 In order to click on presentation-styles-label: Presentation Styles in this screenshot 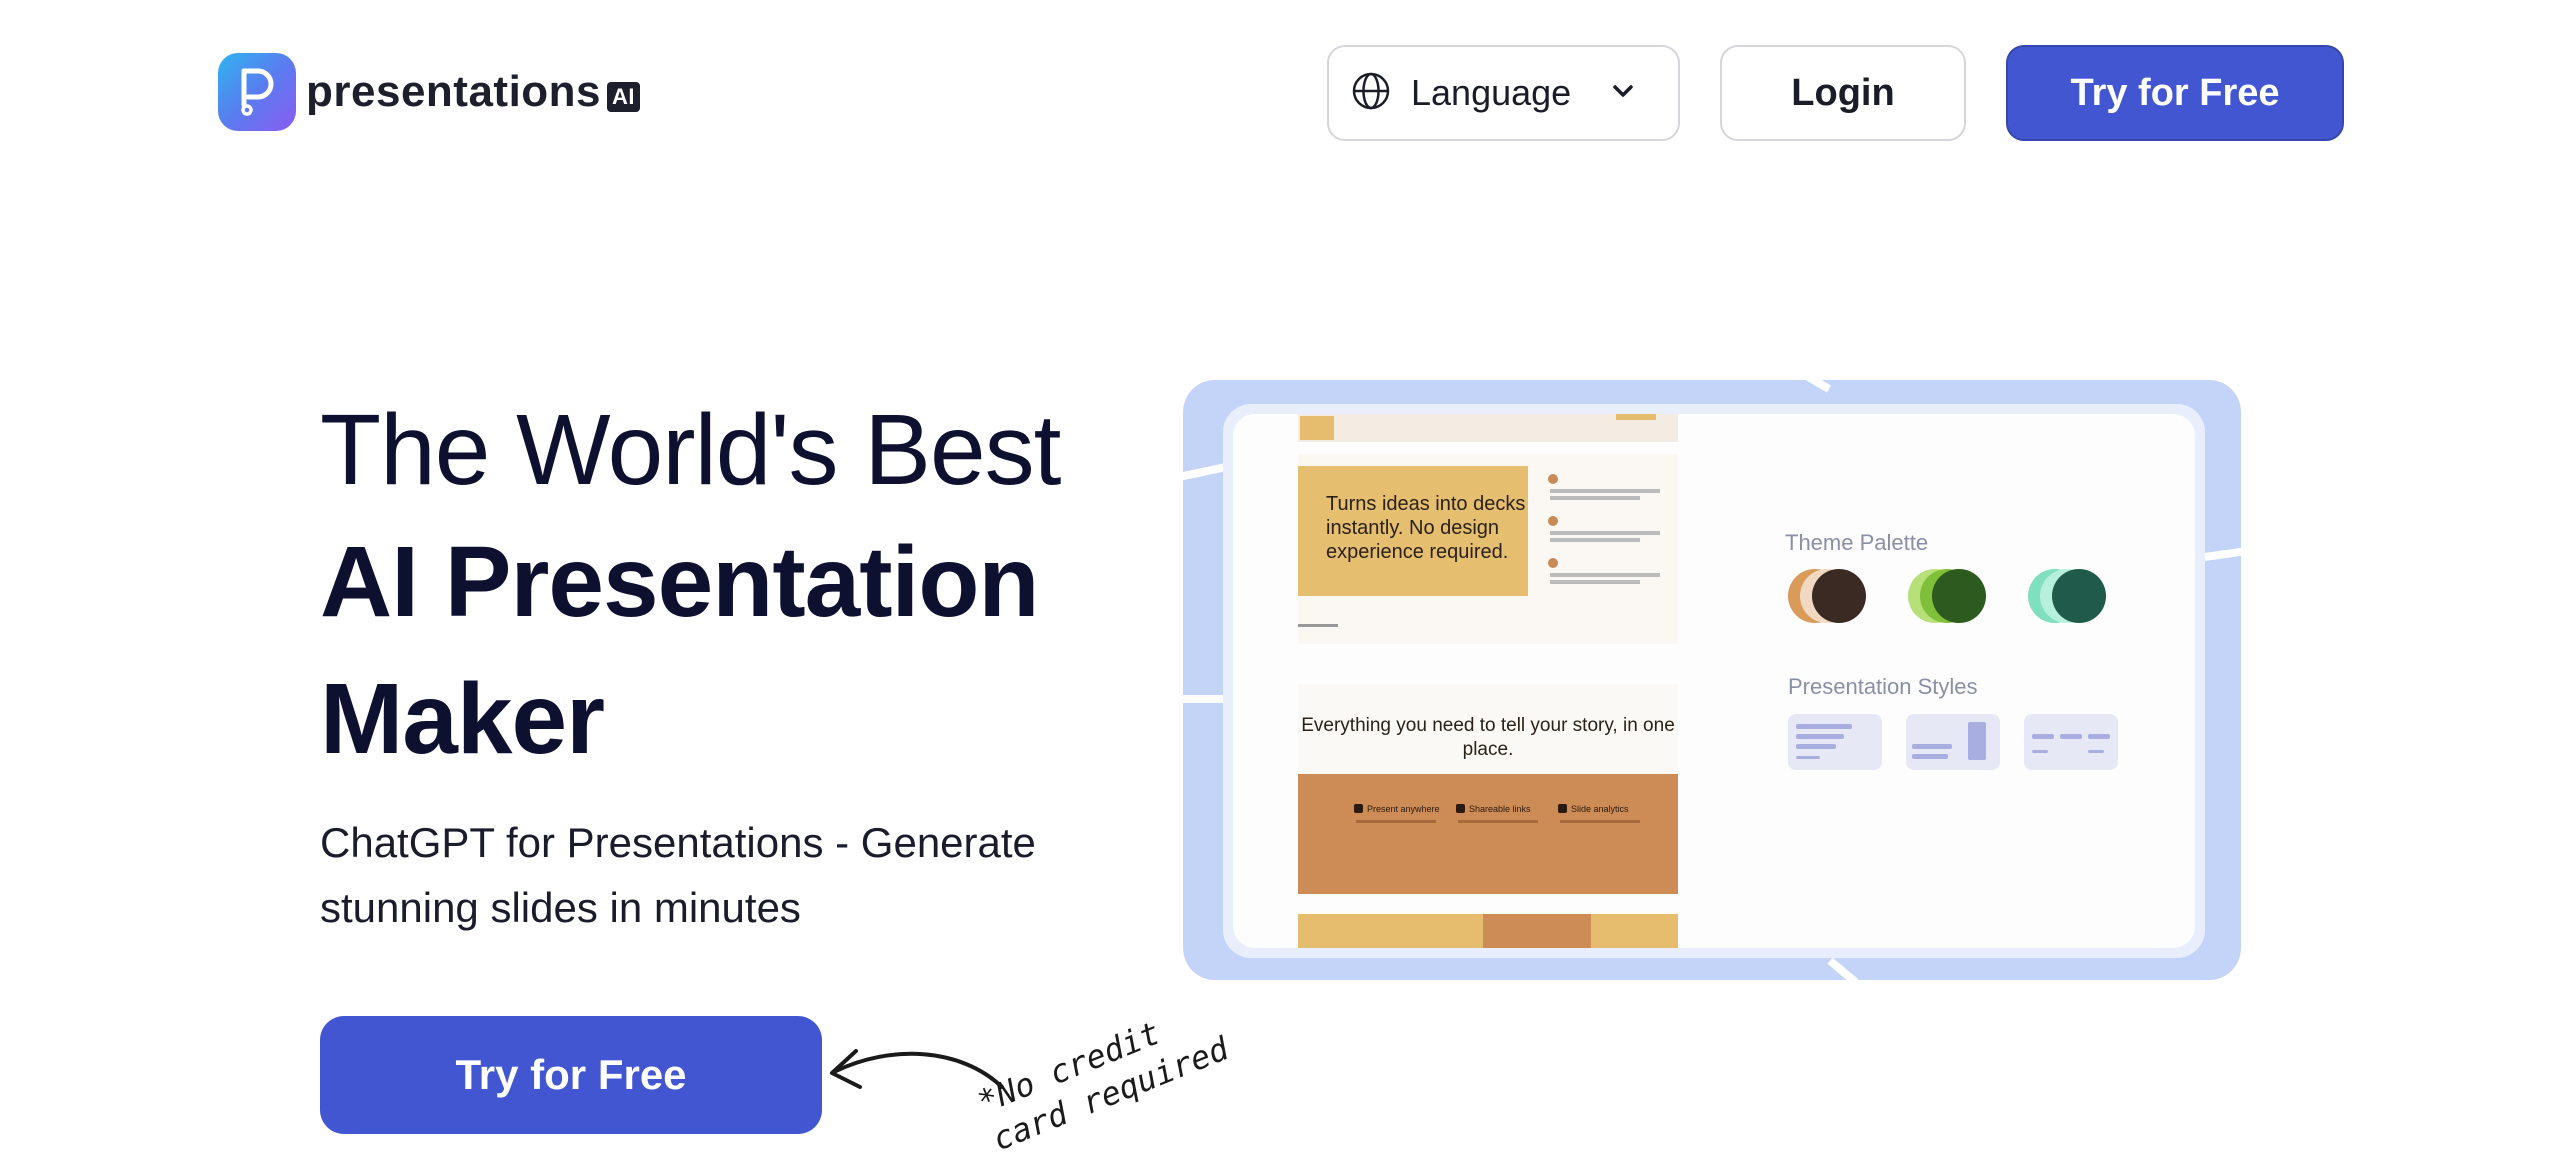, I will do `click(1883, 686)`.